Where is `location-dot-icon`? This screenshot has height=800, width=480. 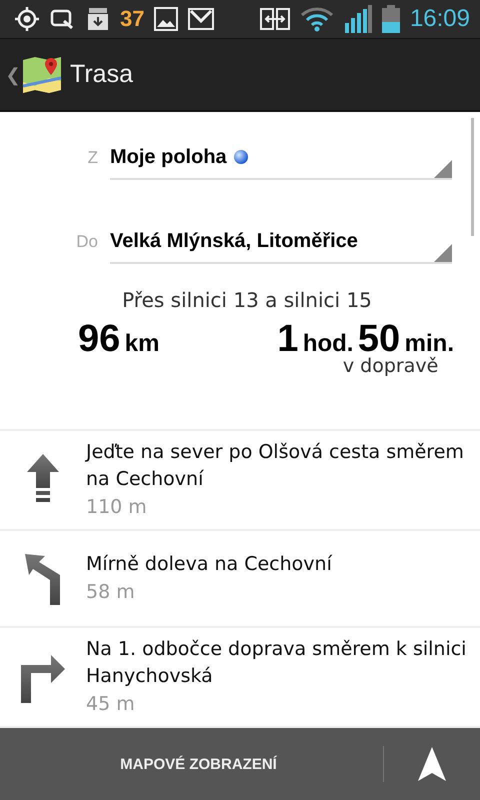
location-dot-icon is located at coordinates (240, 157).